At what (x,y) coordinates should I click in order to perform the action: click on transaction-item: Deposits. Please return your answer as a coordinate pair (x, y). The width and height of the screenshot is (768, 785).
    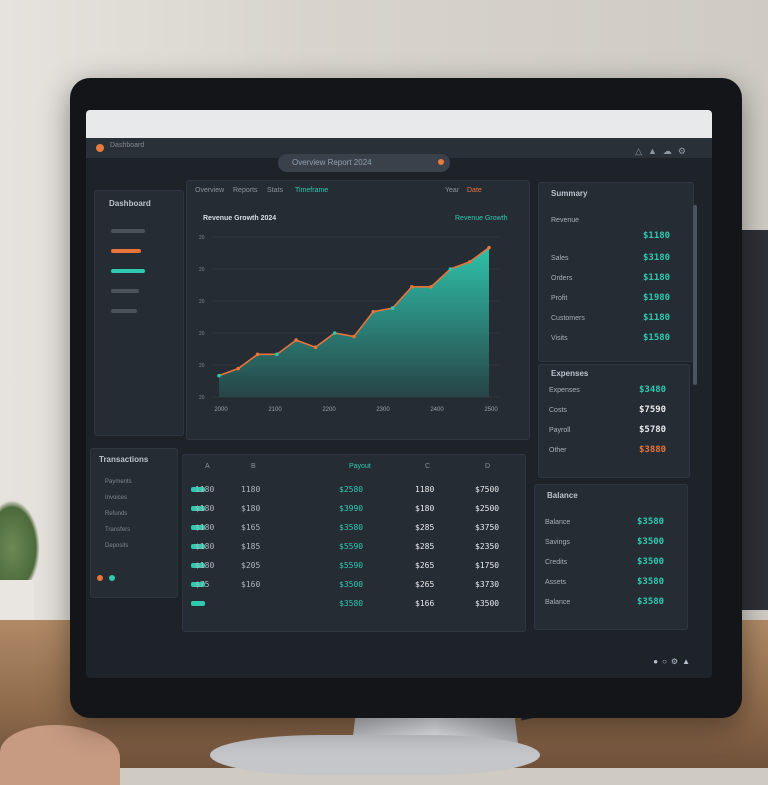
    Looking at the image, I should click on (116, 546).